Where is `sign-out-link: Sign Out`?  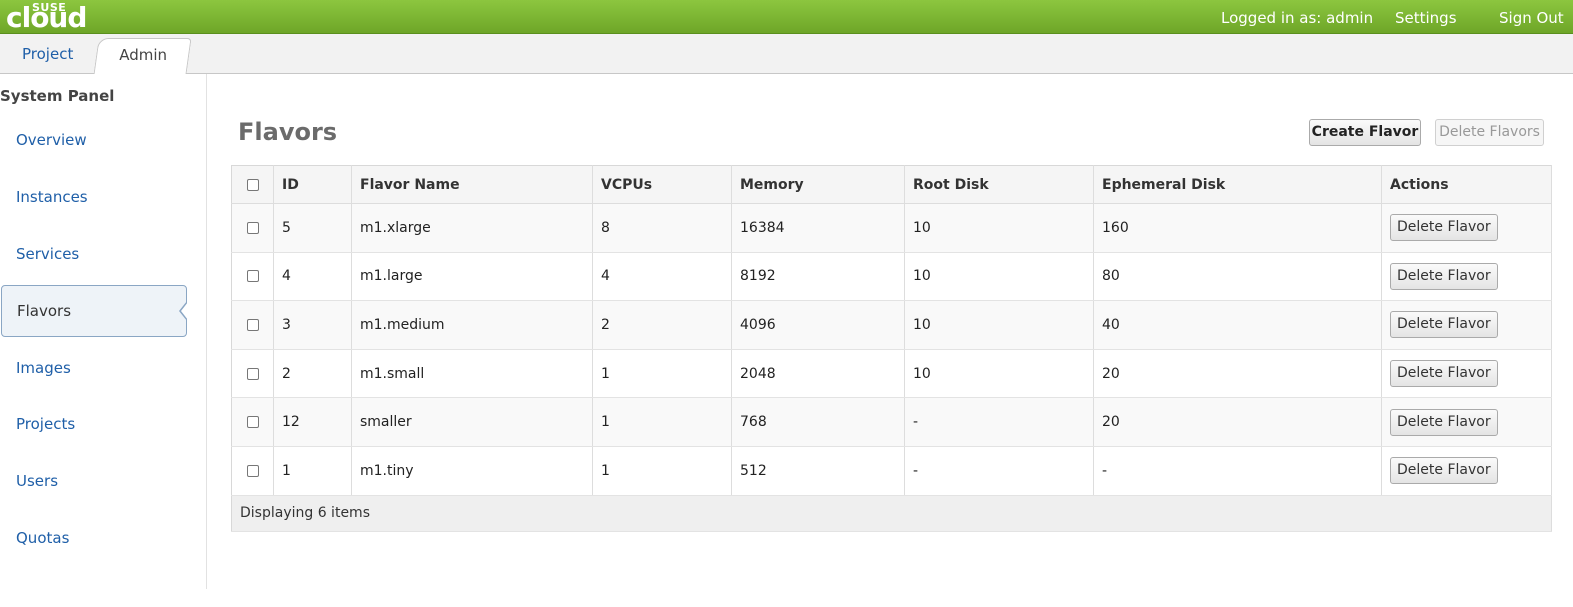 sign-out-link: Sign Out is located at coordinates (1531, 18).